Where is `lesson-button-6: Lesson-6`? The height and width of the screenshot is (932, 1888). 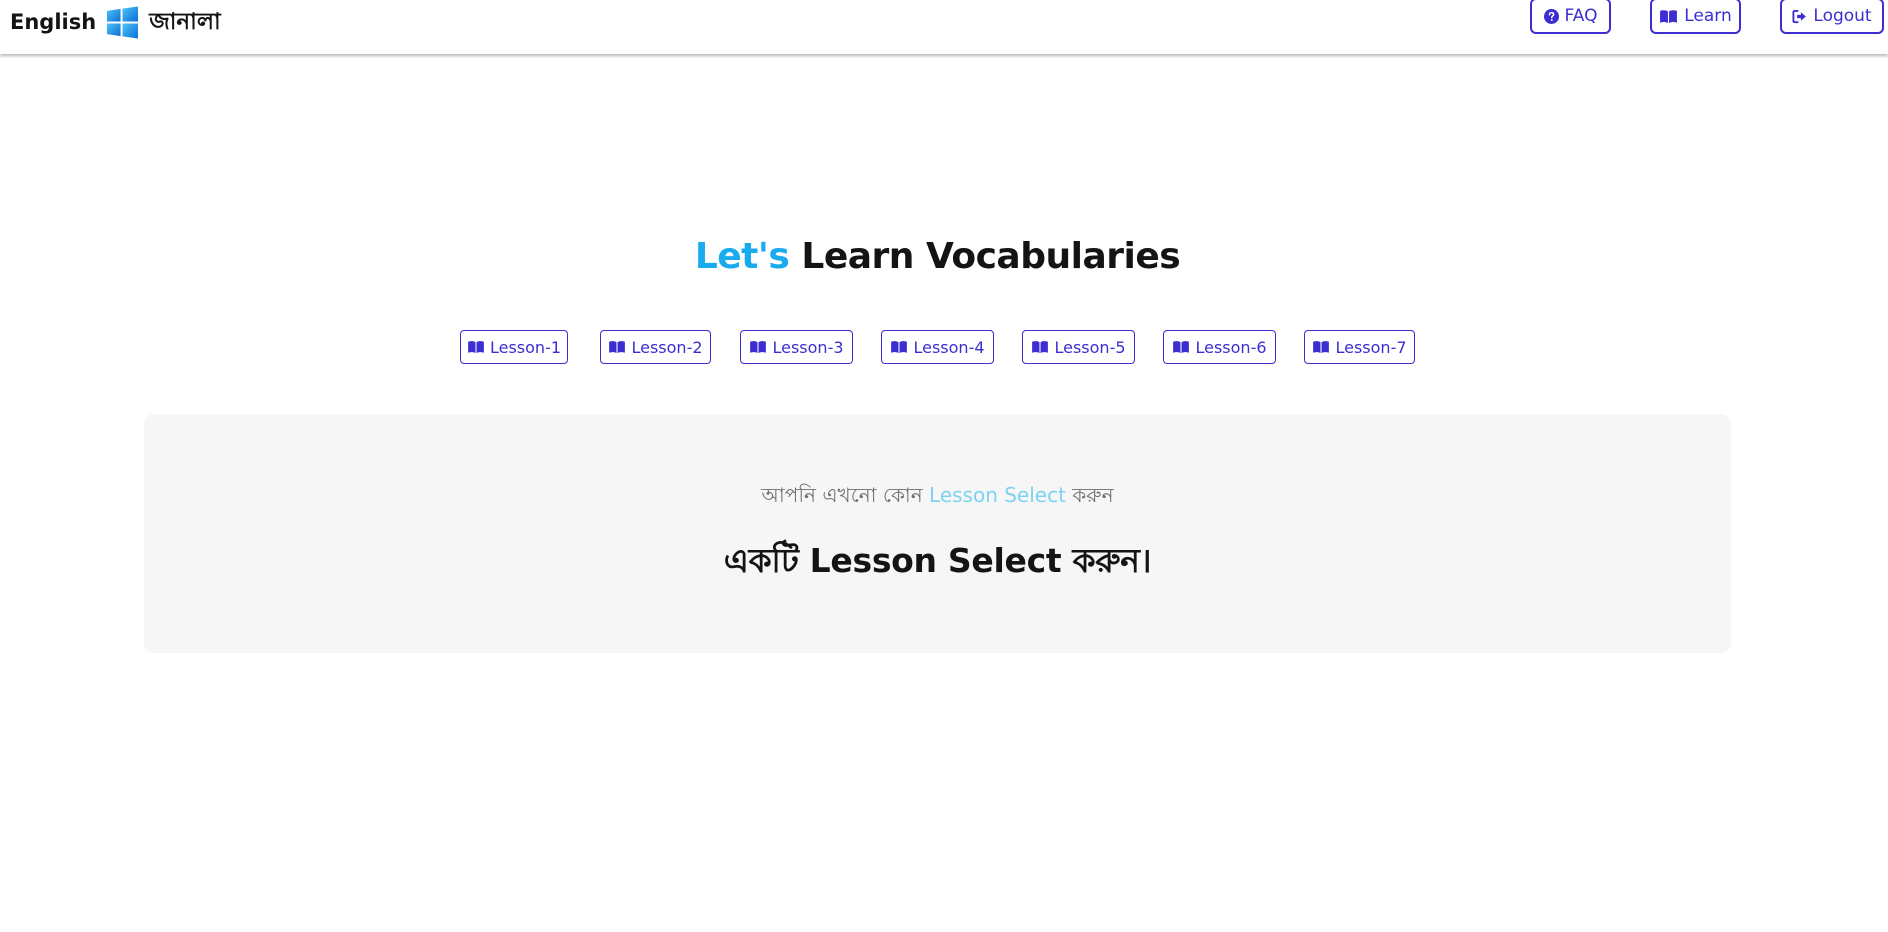
lesson-button-6: Lesson-6 is located at coordinates (1219, 347).